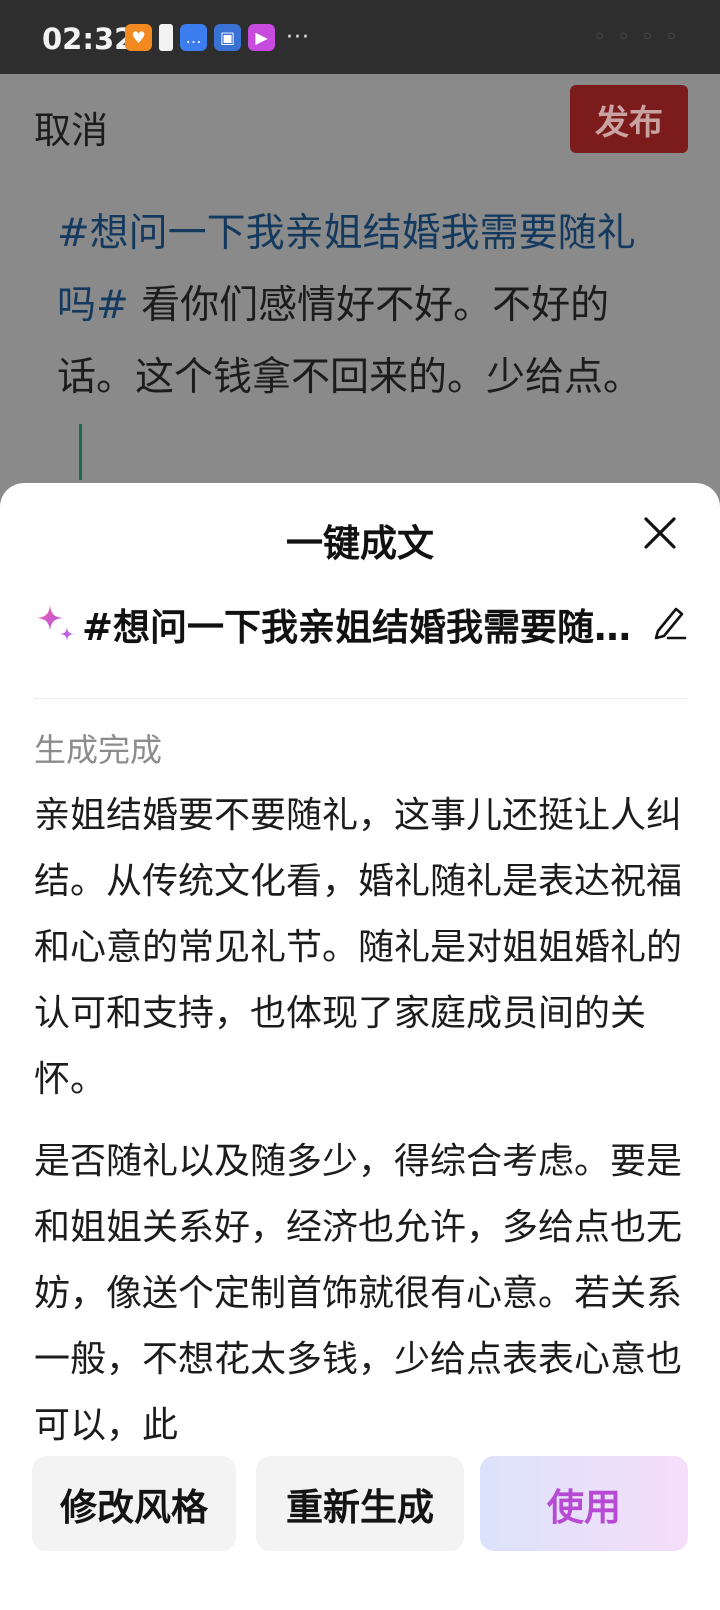  I want to click on post-body: 看你们感情好不好。不好的话。这个钱拿不回来的。少给点。, so click(350, 341).